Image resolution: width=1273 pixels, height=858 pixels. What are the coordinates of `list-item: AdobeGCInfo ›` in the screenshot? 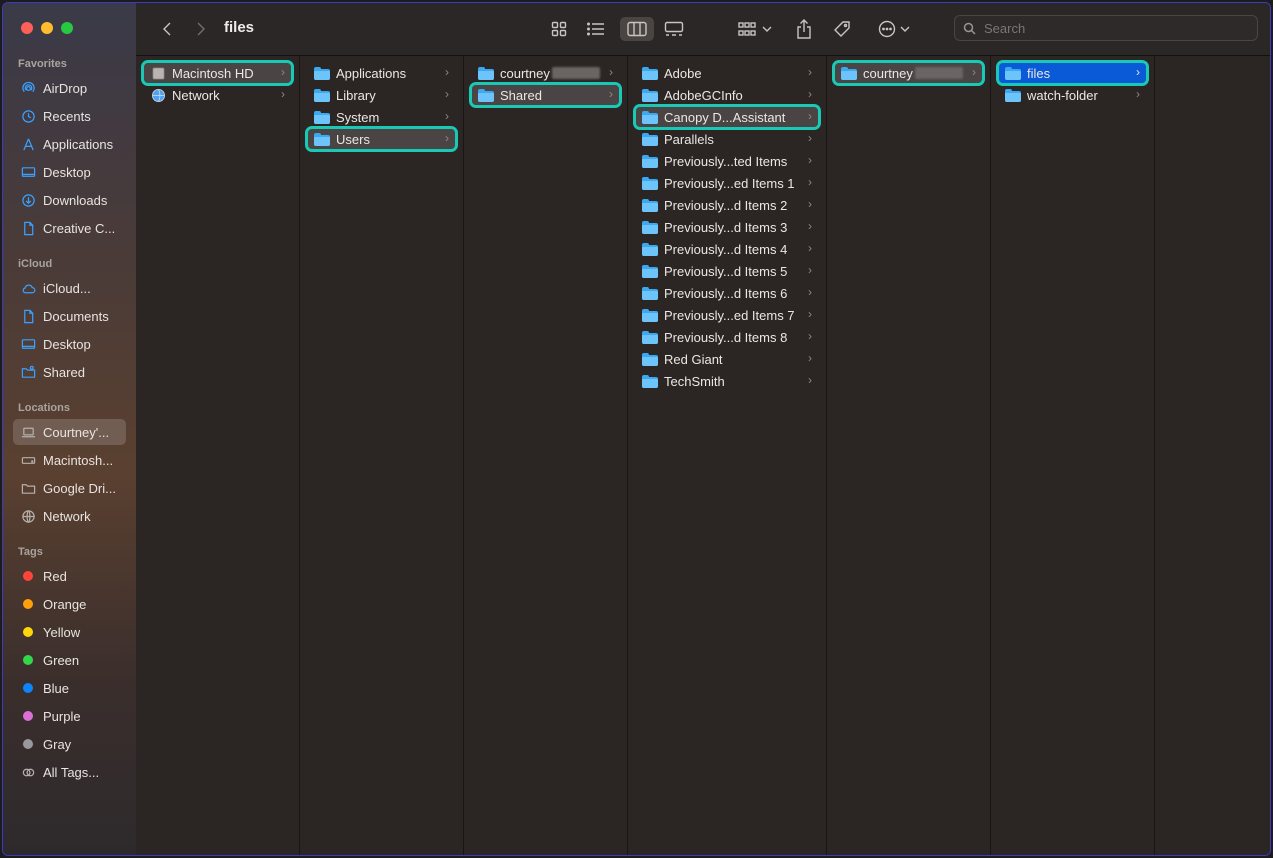 It's located at (727, 95).